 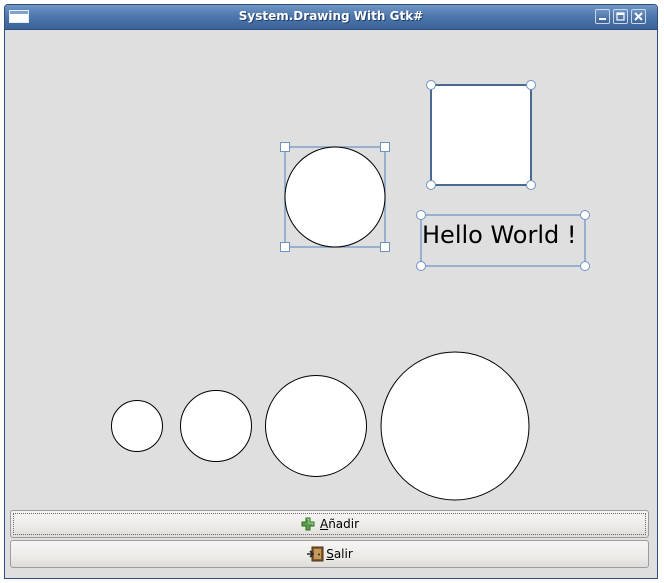 I want to click on rectangle-shape, so click(x=481, y=135).